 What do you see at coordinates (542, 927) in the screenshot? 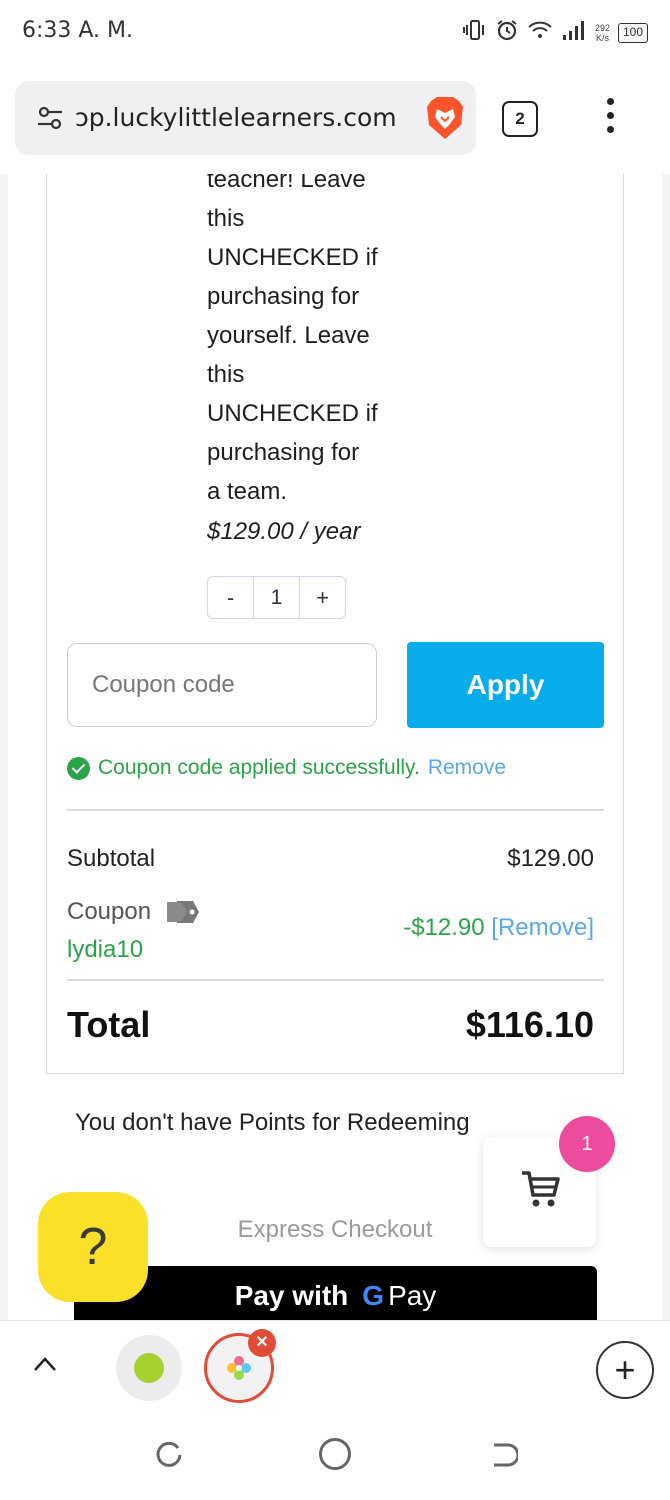
I see `remove-coupon-button: [Remove]` at bounding box center [542, 927].